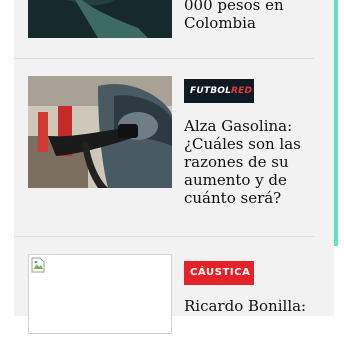 This screenshot has width=344, height=341. I want to click on news-headline: Ricardo Bonilla:, so click(249, 306).